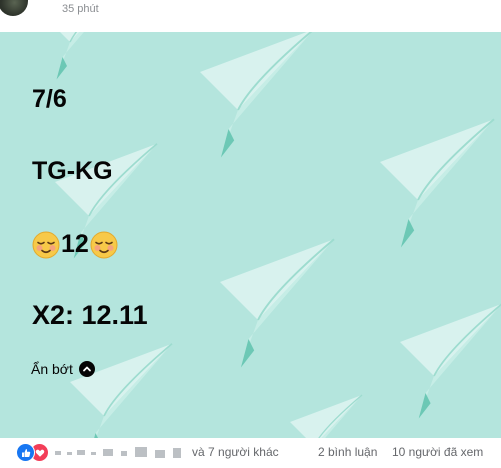 The width and height of the screenshot is (501, 468). What do you see at coordinates (14, 8) in the screenshot?
I see `avatar` at bounding box center [14, 8].